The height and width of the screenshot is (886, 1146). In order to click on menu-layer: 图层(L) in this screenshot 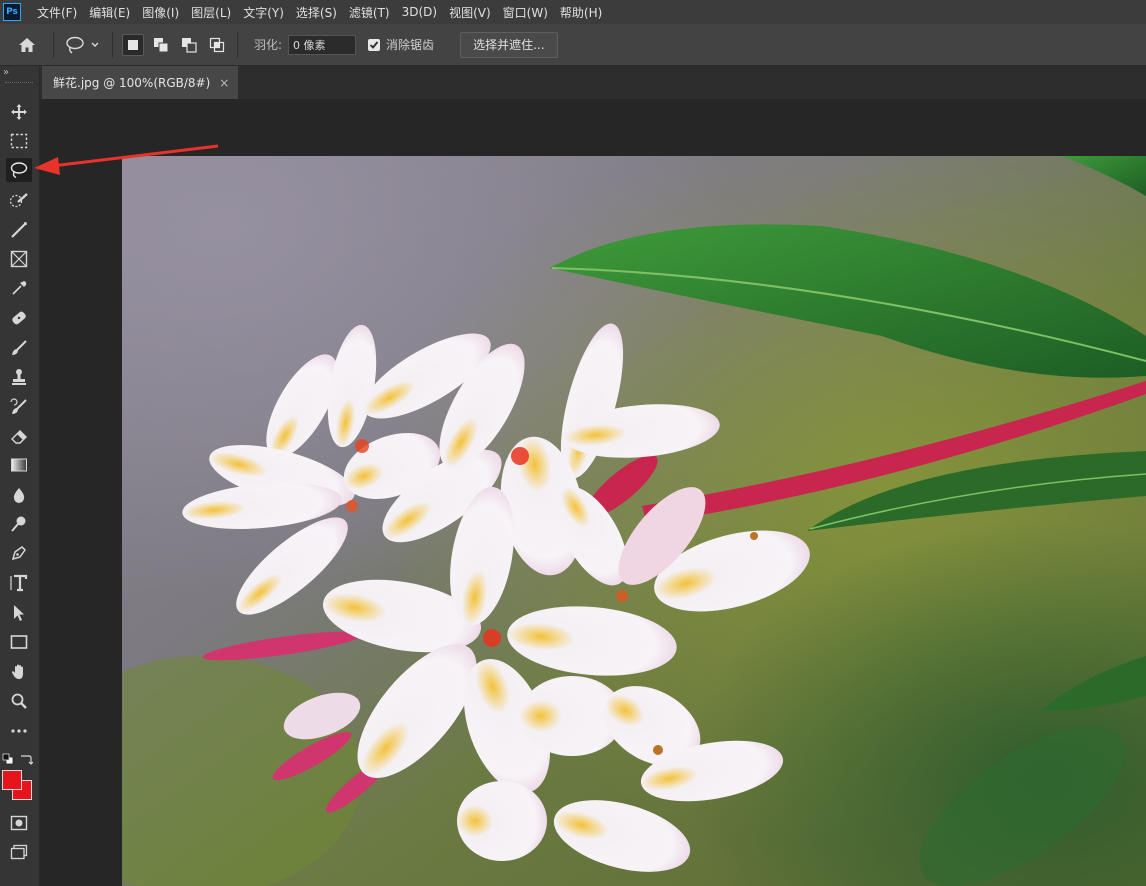, I will do `click(211, 12)`.